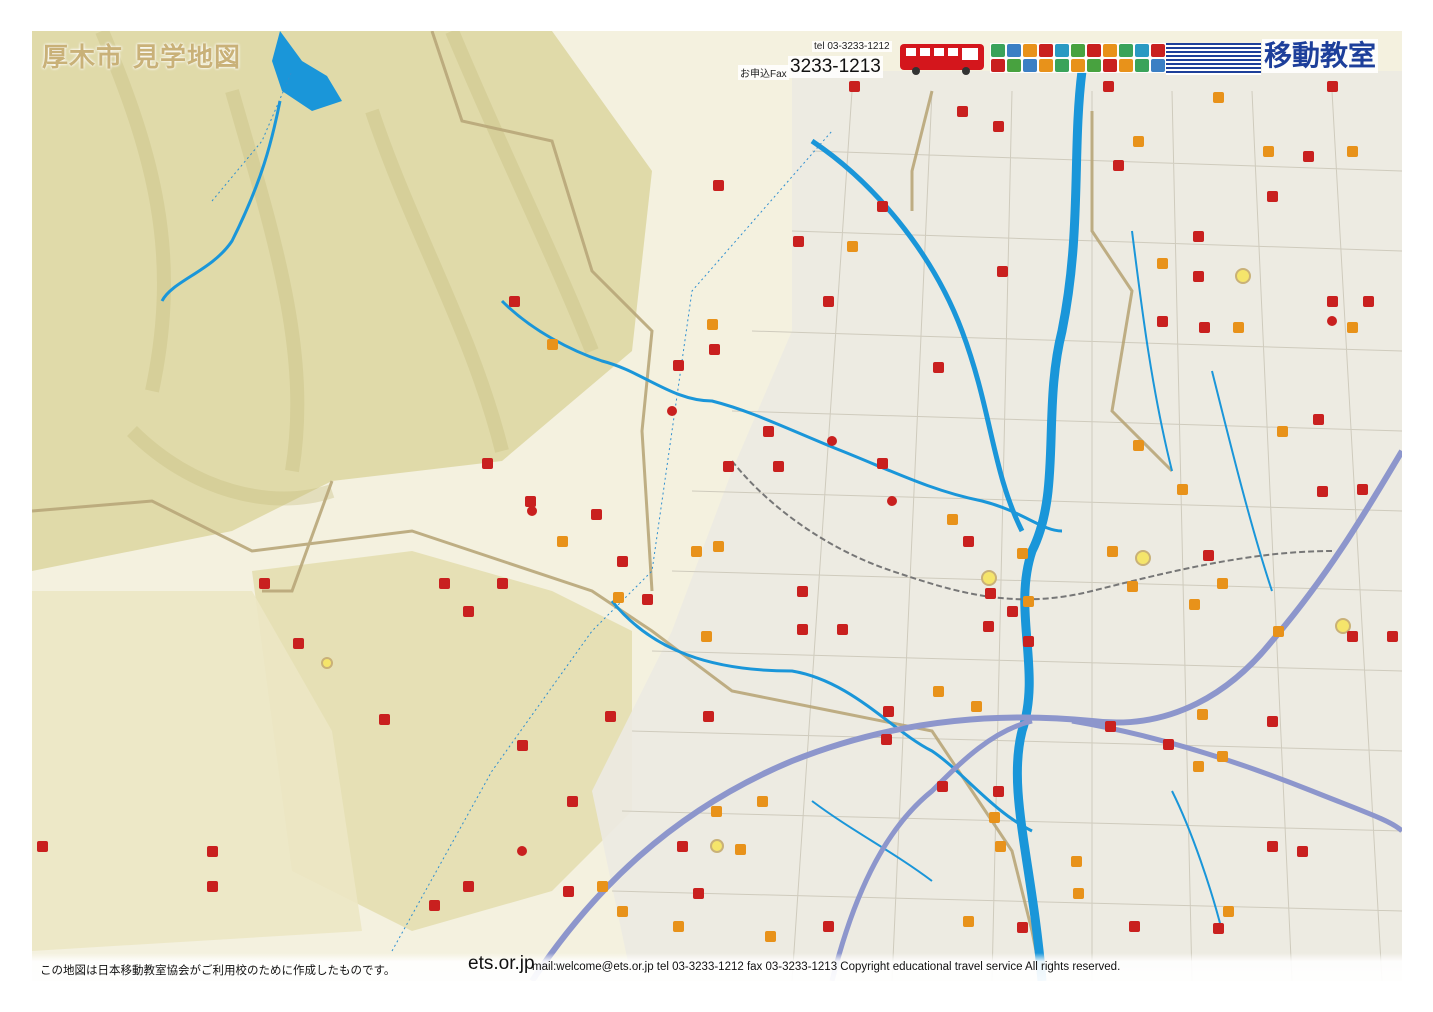 The height and width of the screenshot is (1012, 1433). Describe the element at coordinates (989, 578) in the screenshot. I see `landmark-station` at that location.